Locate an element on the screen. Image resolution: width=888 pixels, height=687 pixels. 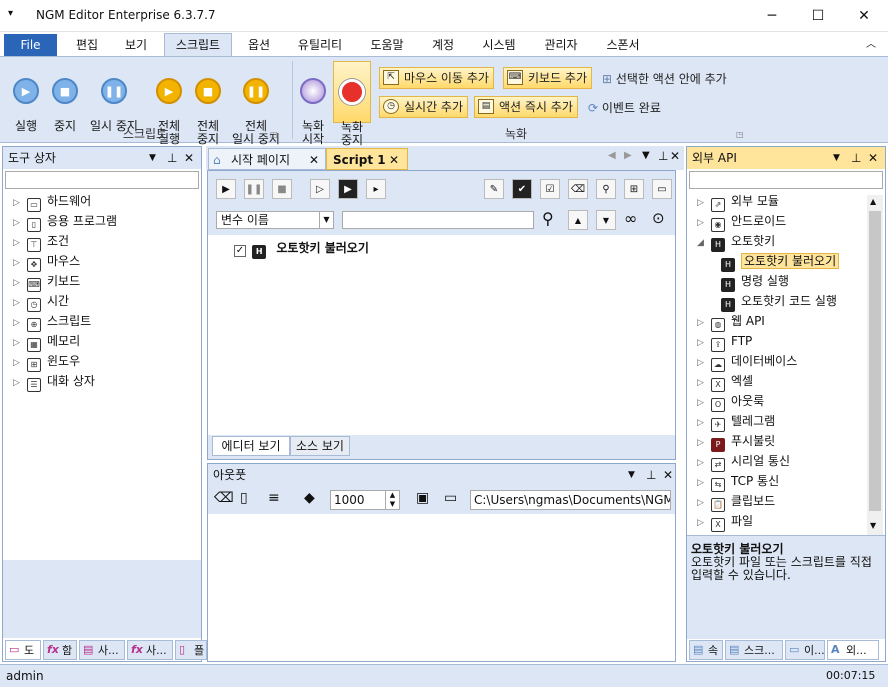
add-mouse-move-button: ⇱ 마우스 이동 추가 is located at coordinates (436, 78).